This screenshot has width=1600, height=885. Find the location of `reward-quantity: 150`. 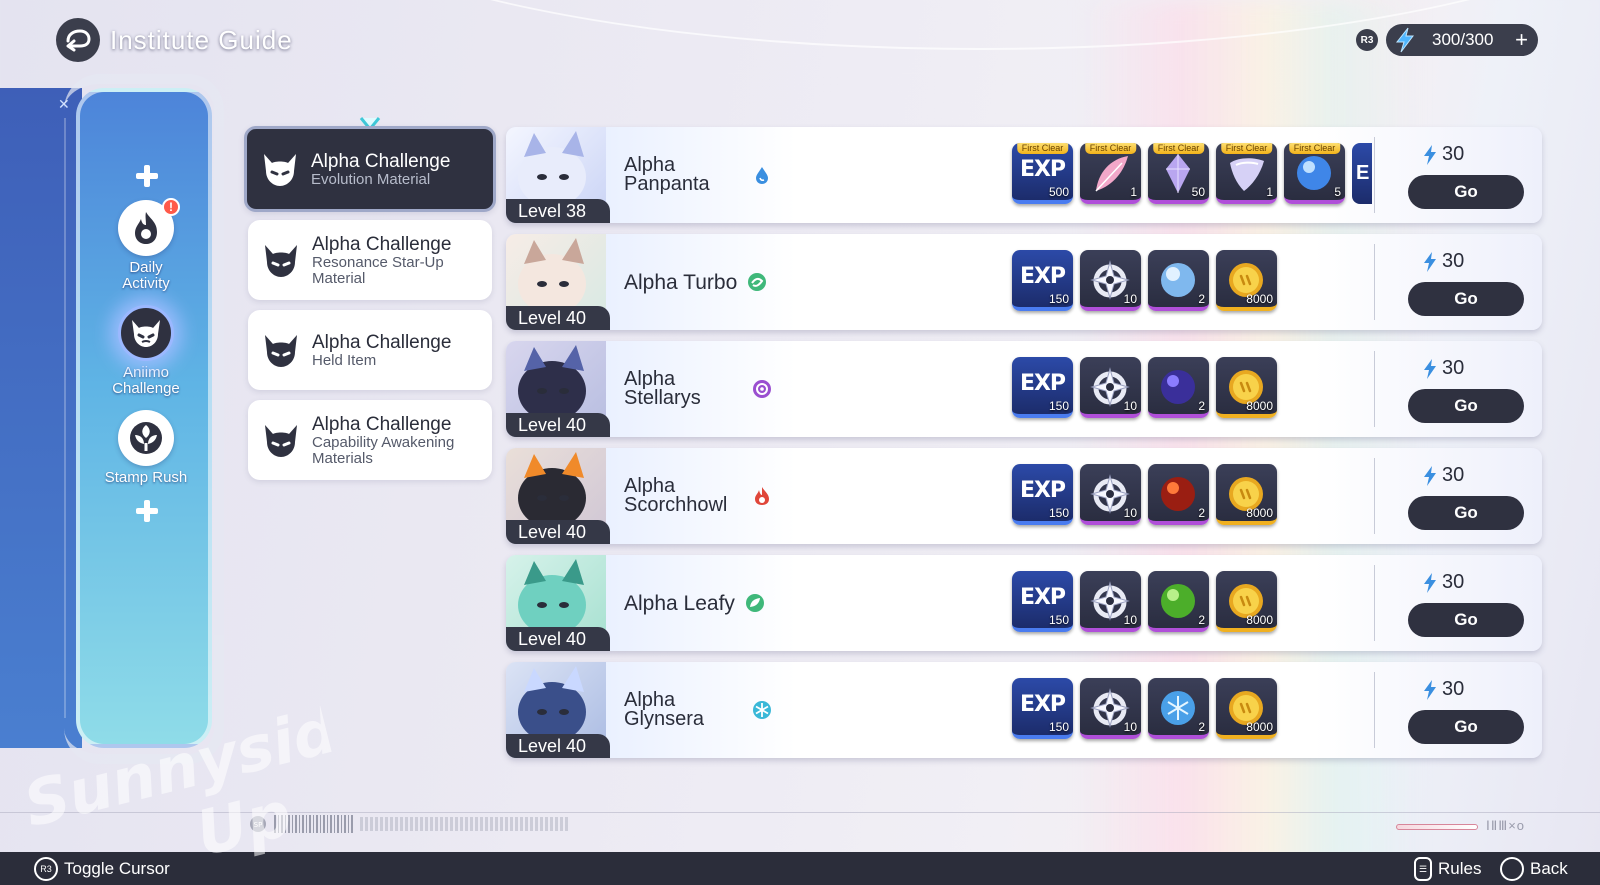

reward-quantity: 150 is located at coordinates (1058, 727).